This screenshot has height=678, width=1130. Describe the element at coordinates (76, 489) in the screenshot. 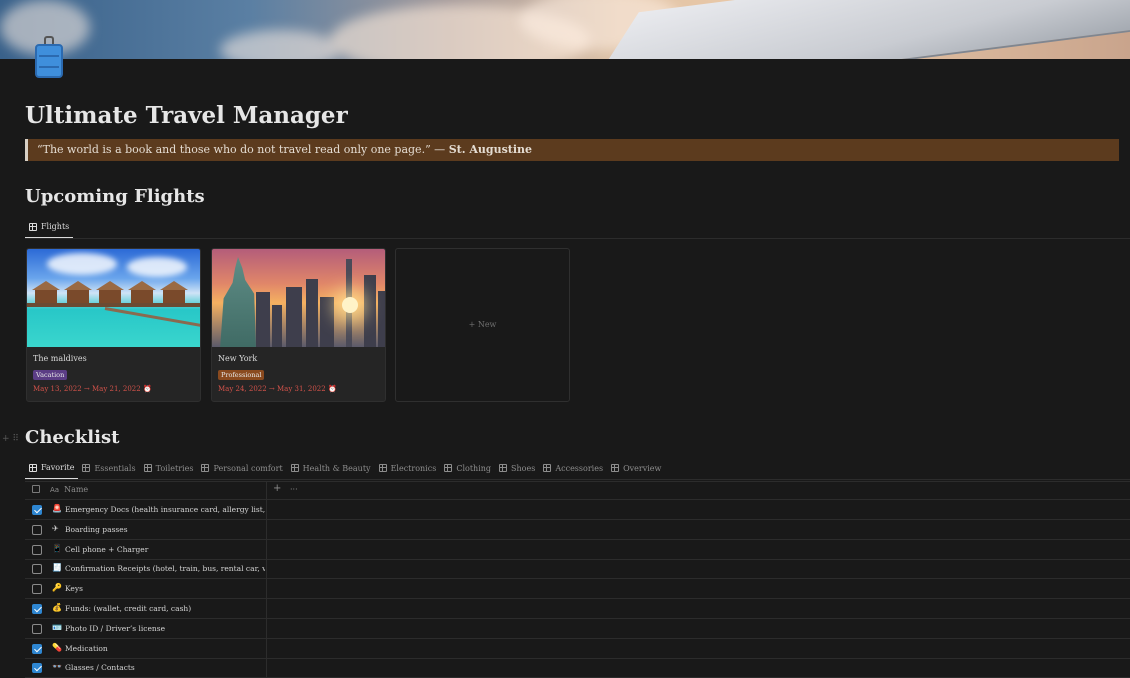

I see `column-label: Name` at that location.